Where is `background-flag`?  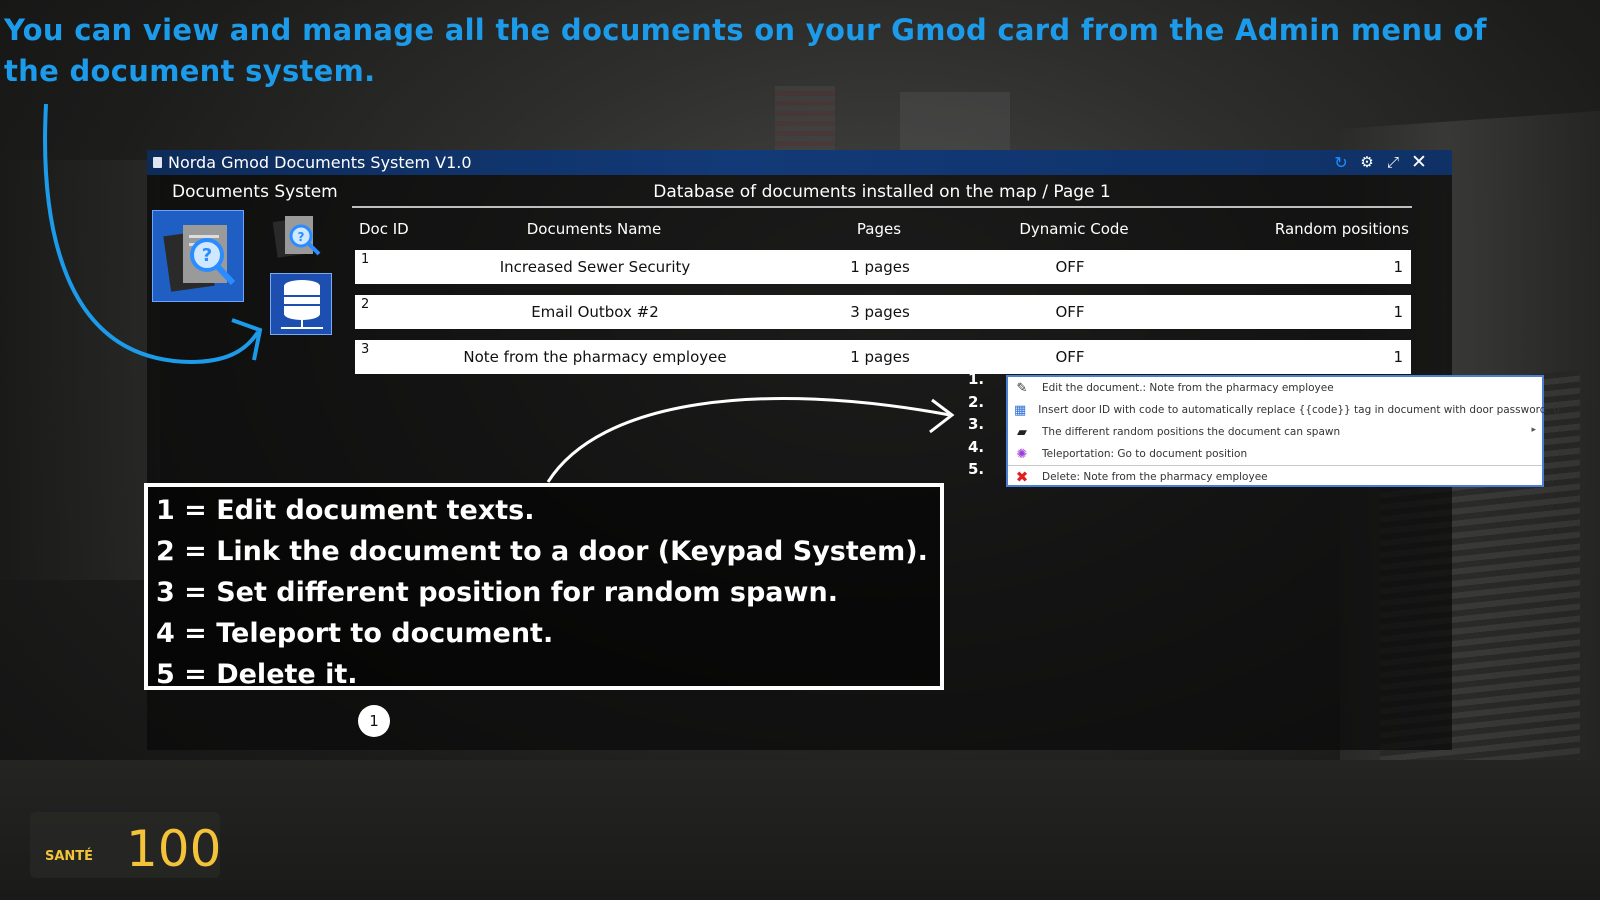 background-flag is located at coordinates (805, 121).